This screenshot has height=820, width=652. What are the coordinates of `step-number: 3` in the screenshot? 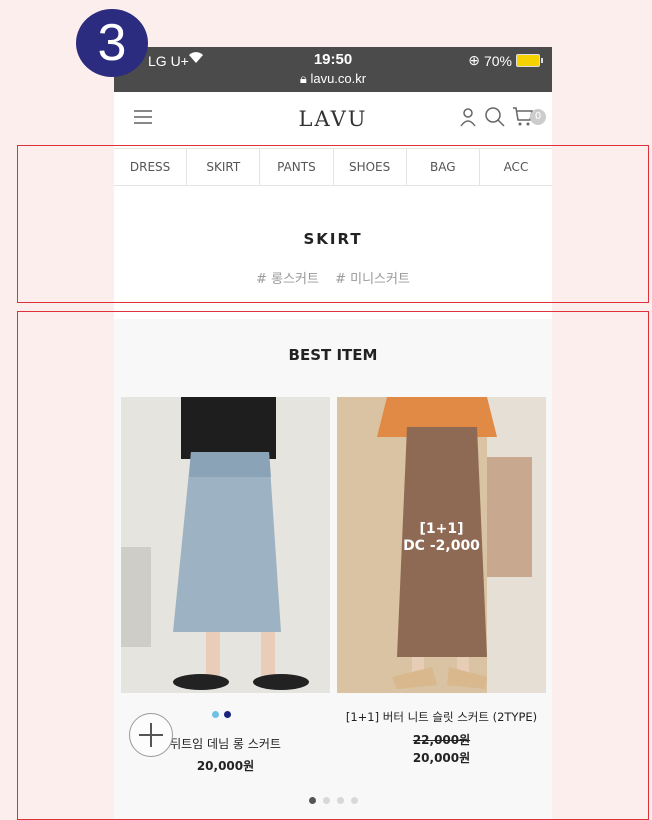 It's located at (112, 43).